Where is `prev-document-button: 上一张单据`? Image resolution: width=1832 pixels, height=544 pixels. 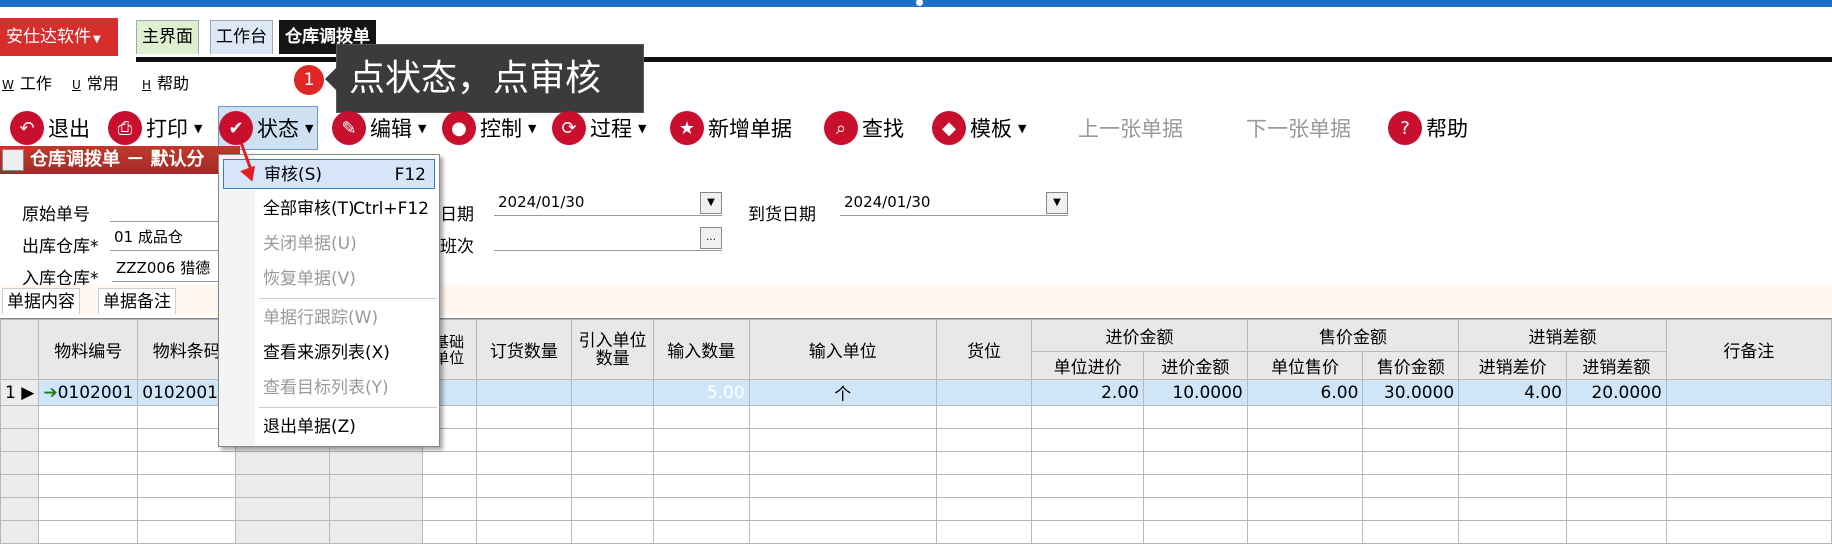 prev-document-button: 上一张单据 is located at coordinates (1130, 128).